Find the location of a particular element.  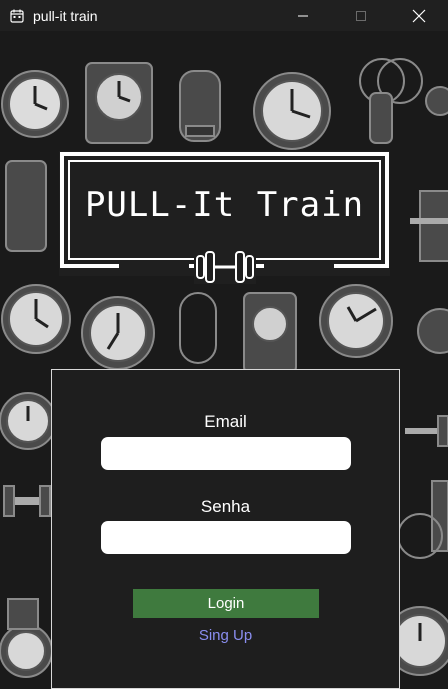

password-field is located at coordinates (226, 537).